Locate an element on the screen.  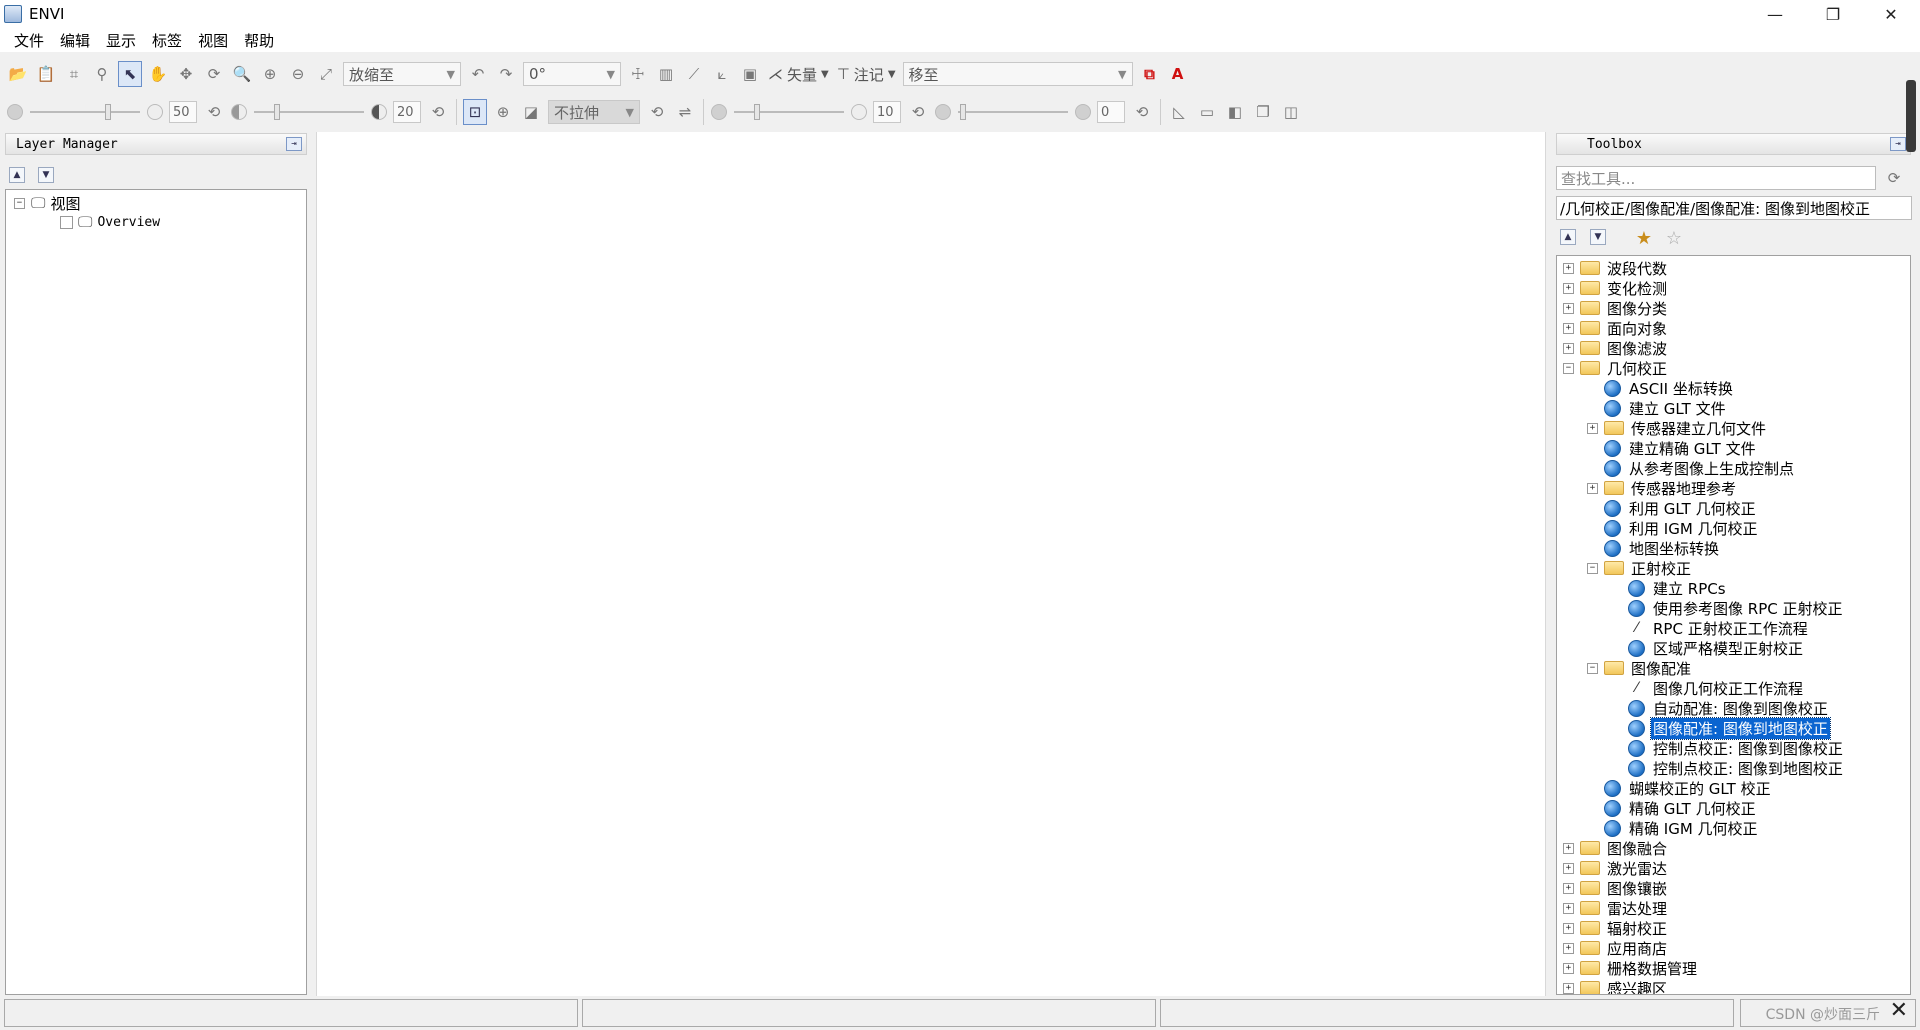
pin-panel-icon: ⇥ is located at coordinates (294, 144).